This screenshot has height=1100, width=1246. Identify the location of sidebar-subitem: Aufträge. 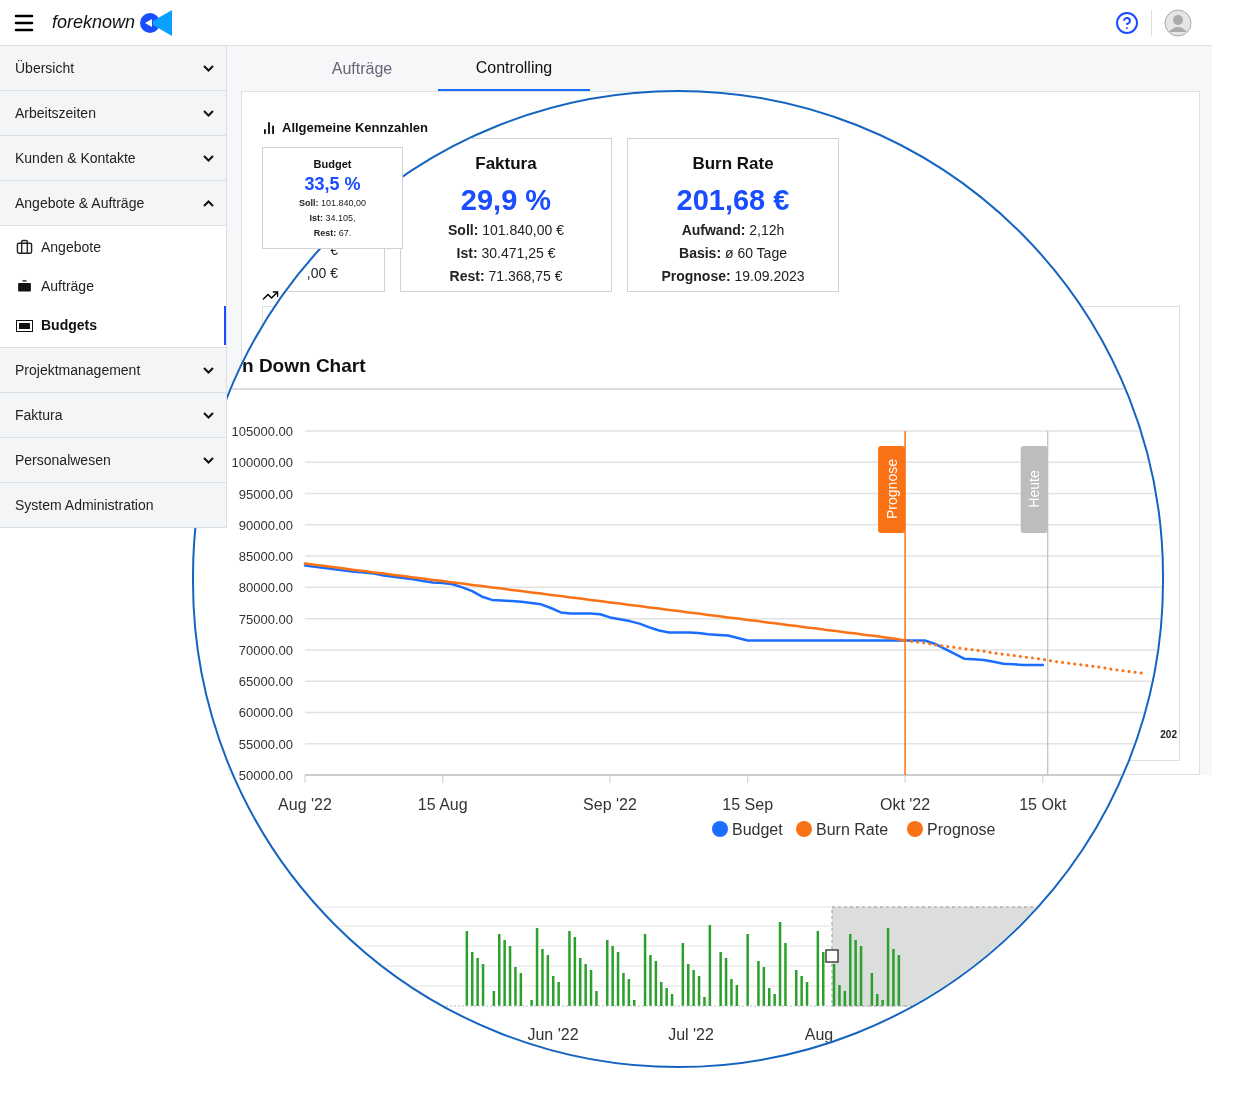
(113, 286).